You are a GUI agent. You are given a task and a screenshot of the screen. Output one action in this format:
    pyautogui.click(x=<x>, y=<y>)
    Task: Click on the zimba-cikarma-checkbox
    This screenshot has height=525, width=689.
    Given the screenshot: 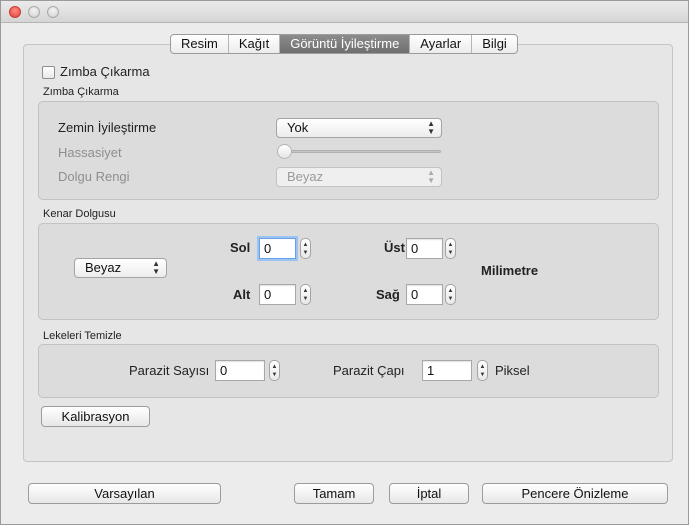 What is the action you would take?
    pyautogui.click(x=48, y=72)
    